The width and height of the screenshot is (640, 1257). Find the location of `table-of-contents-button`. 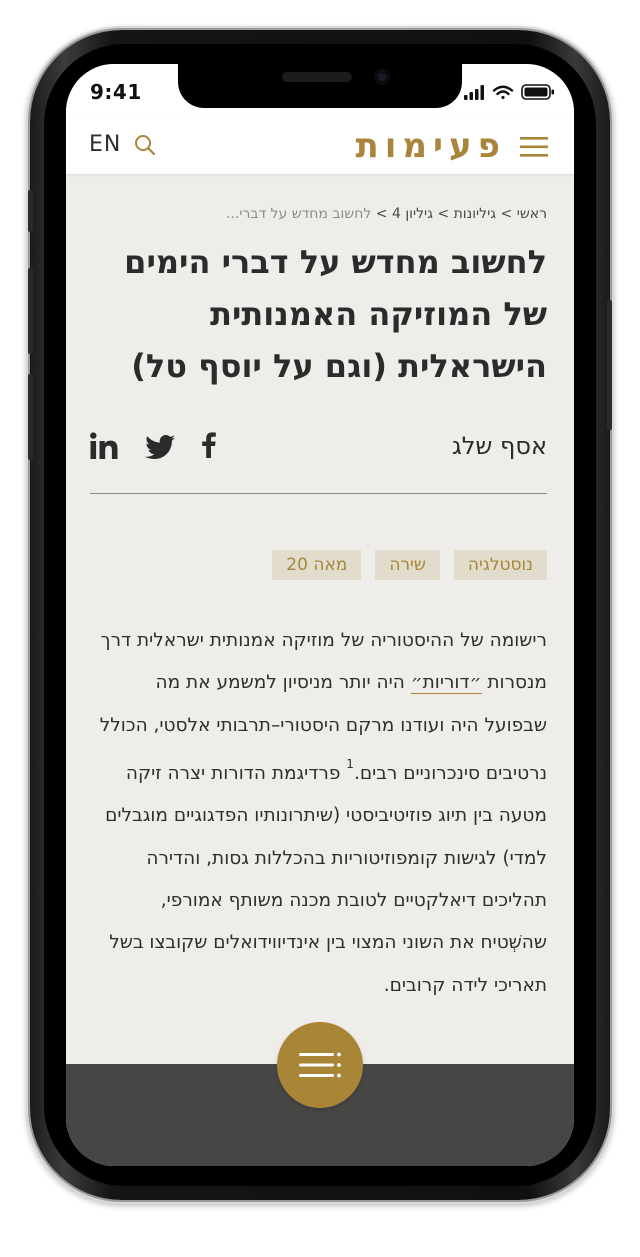

table-of-contents-button is located at coordinates (320, 1065).